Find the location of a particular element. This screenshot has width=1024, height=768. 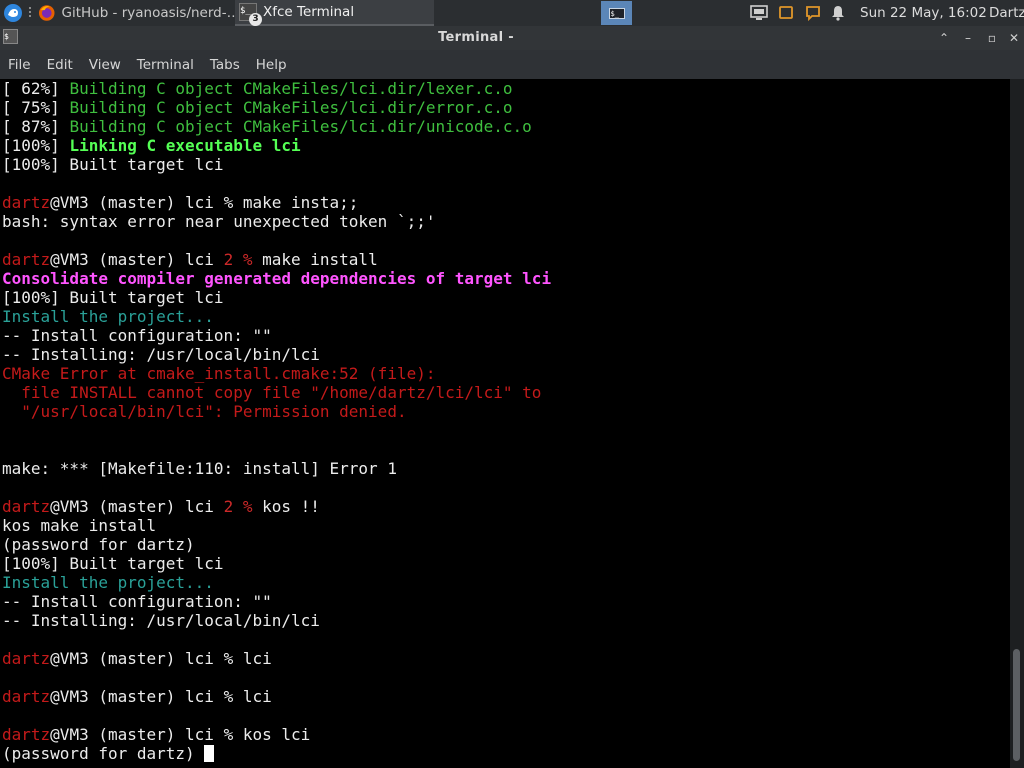

terminal-text: [ 62%] is located at coordinates (36, 88).